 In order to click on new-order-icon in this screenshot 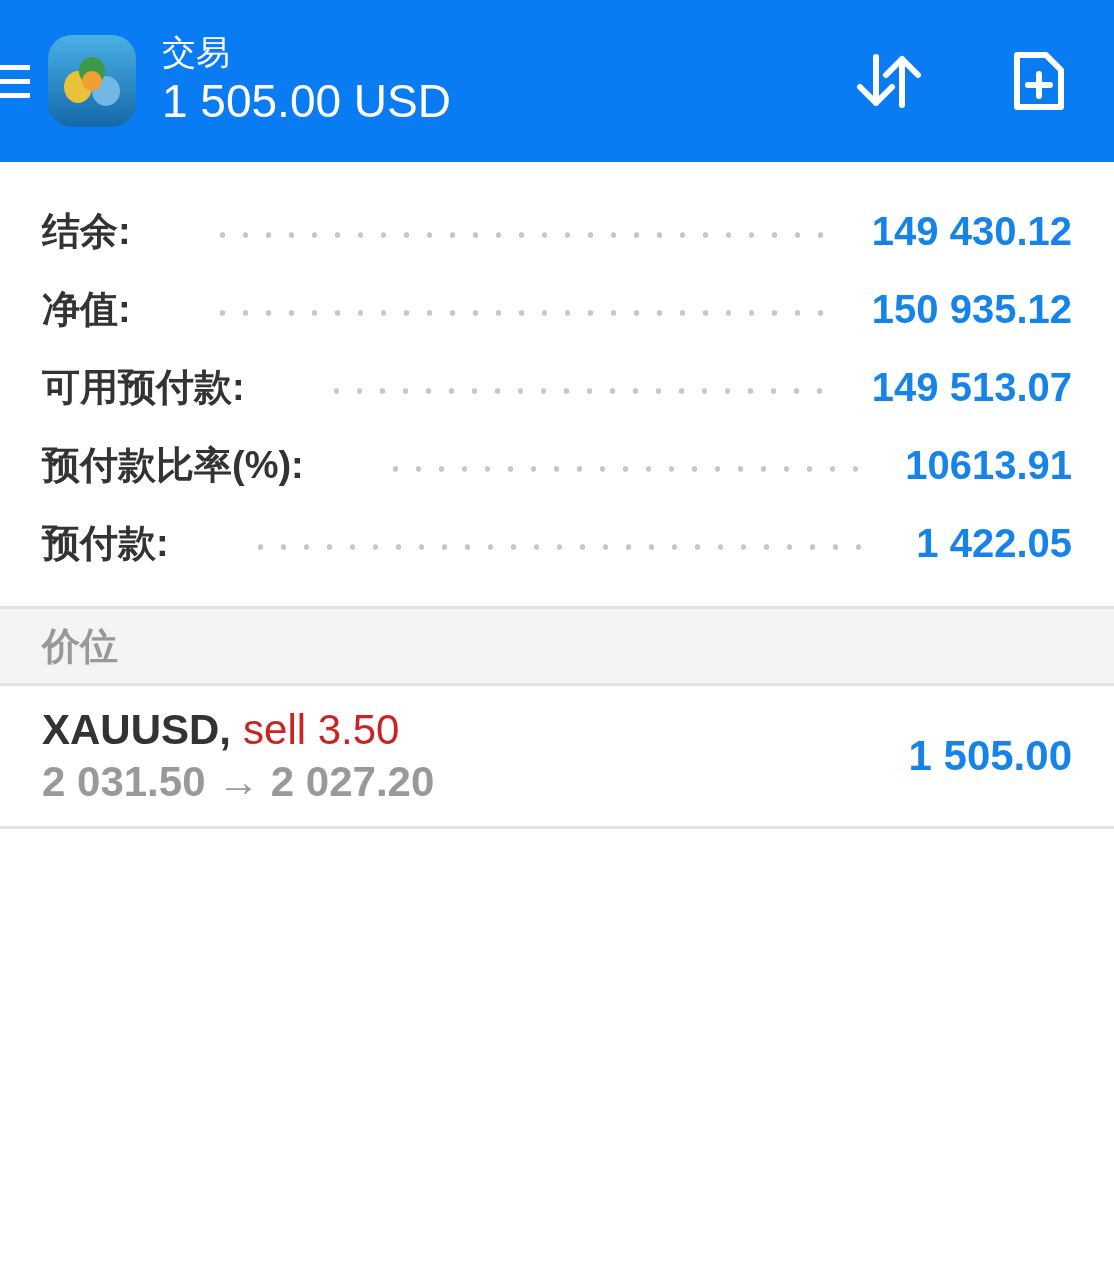, I will do `click(1039, 81)`.